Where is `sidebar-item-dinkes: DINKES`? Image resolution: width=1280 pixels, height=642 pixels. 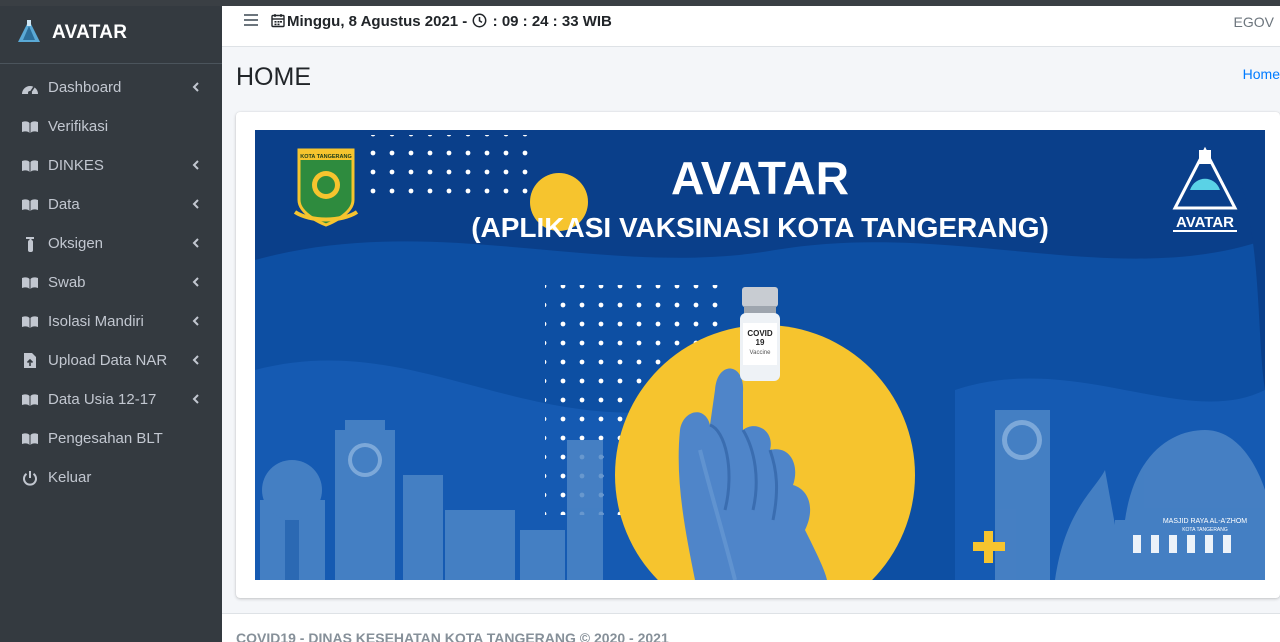
sidebar-item-dinkes: DINKES is located at coordinates (111, 165).